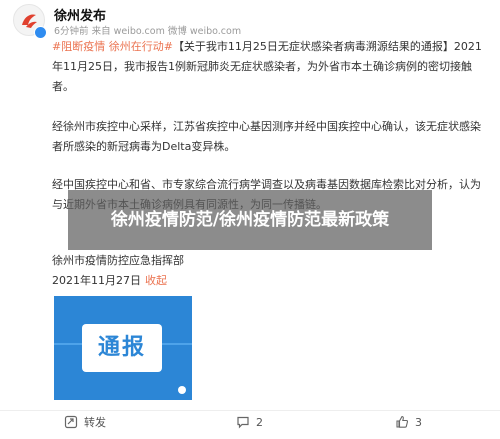  What do you see at coordinates (182, 390) in the screenshot?
I see `image-dot` at bounding box center [182, 390].